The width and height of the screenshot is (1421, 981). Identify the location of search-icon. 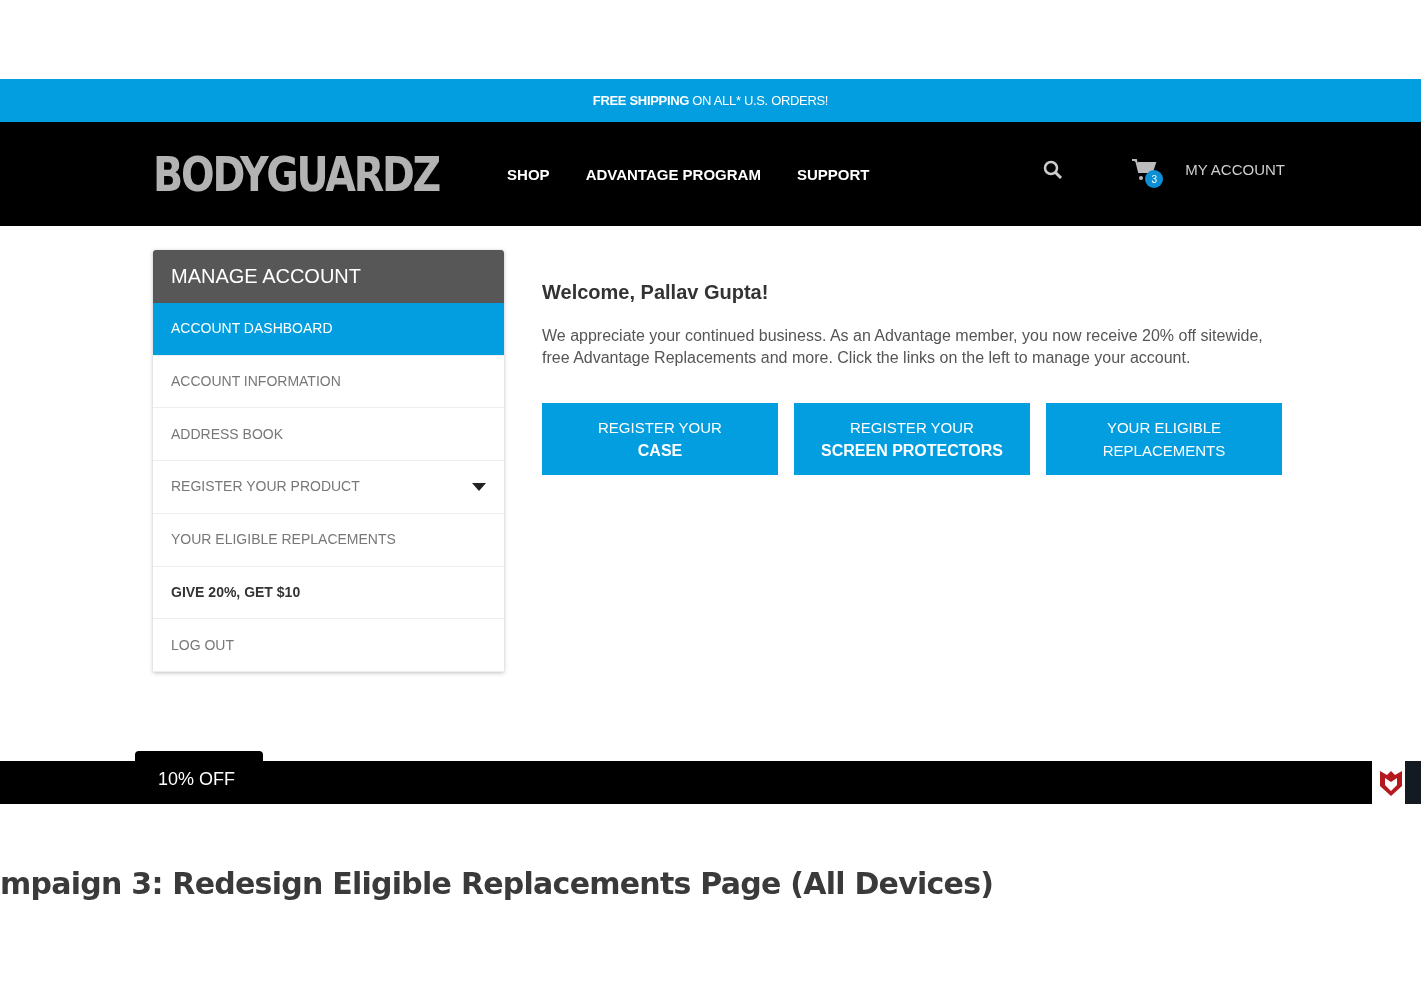
(1053, 170).